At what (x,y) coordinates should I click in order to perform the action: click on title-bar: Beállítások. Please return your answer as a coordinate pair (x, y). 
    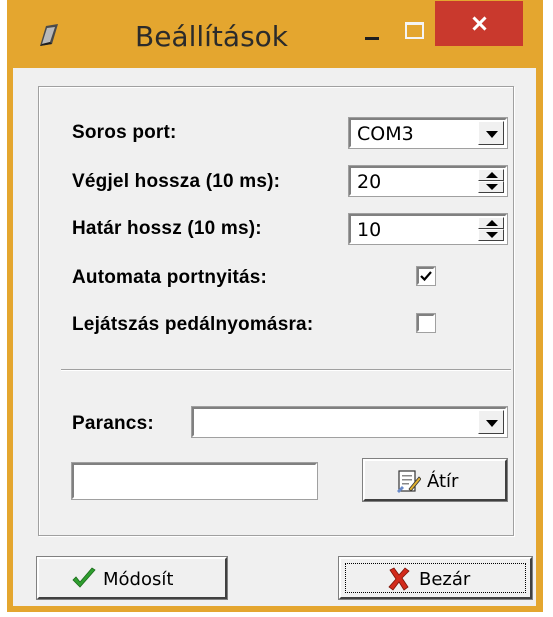
    Looking at the image, I should click on (275, 34).